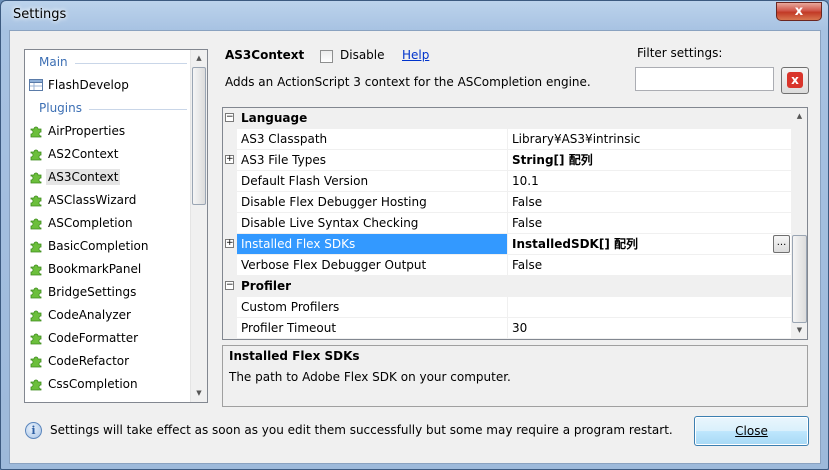 This screenshot has height=470, width=829. Describe the element at coordinates (372, 307) in the screenshot. I see `property-name: Custom Profilers` at that location.